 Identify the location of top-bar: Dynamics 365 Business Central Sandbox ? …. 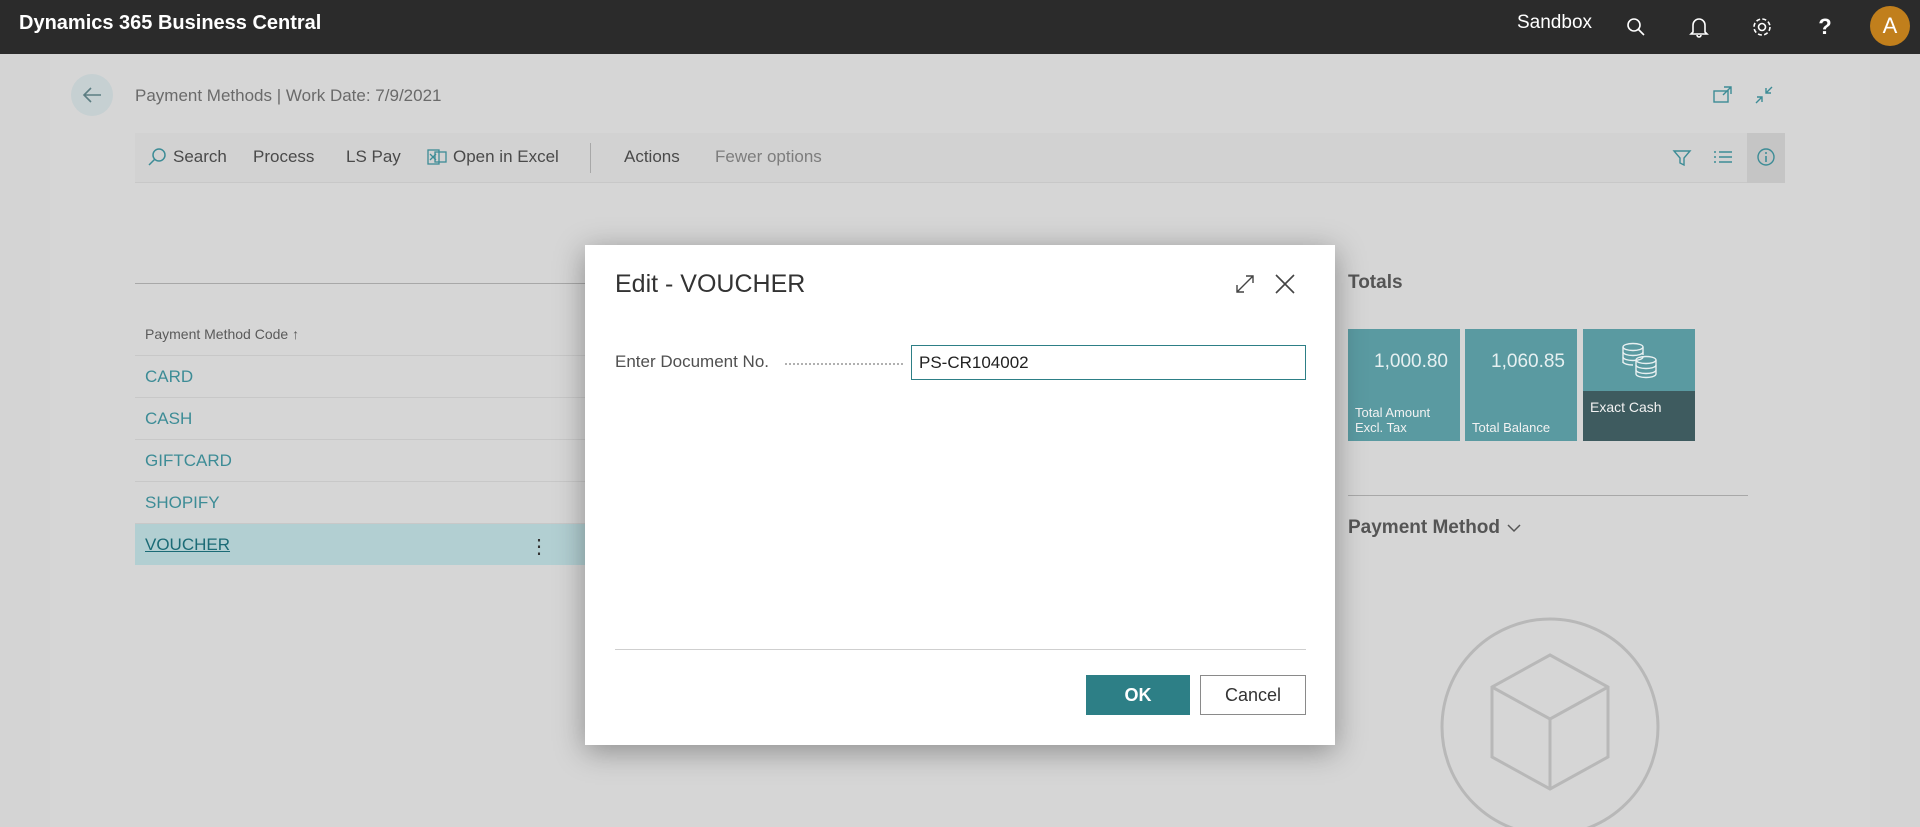
(960, 27).